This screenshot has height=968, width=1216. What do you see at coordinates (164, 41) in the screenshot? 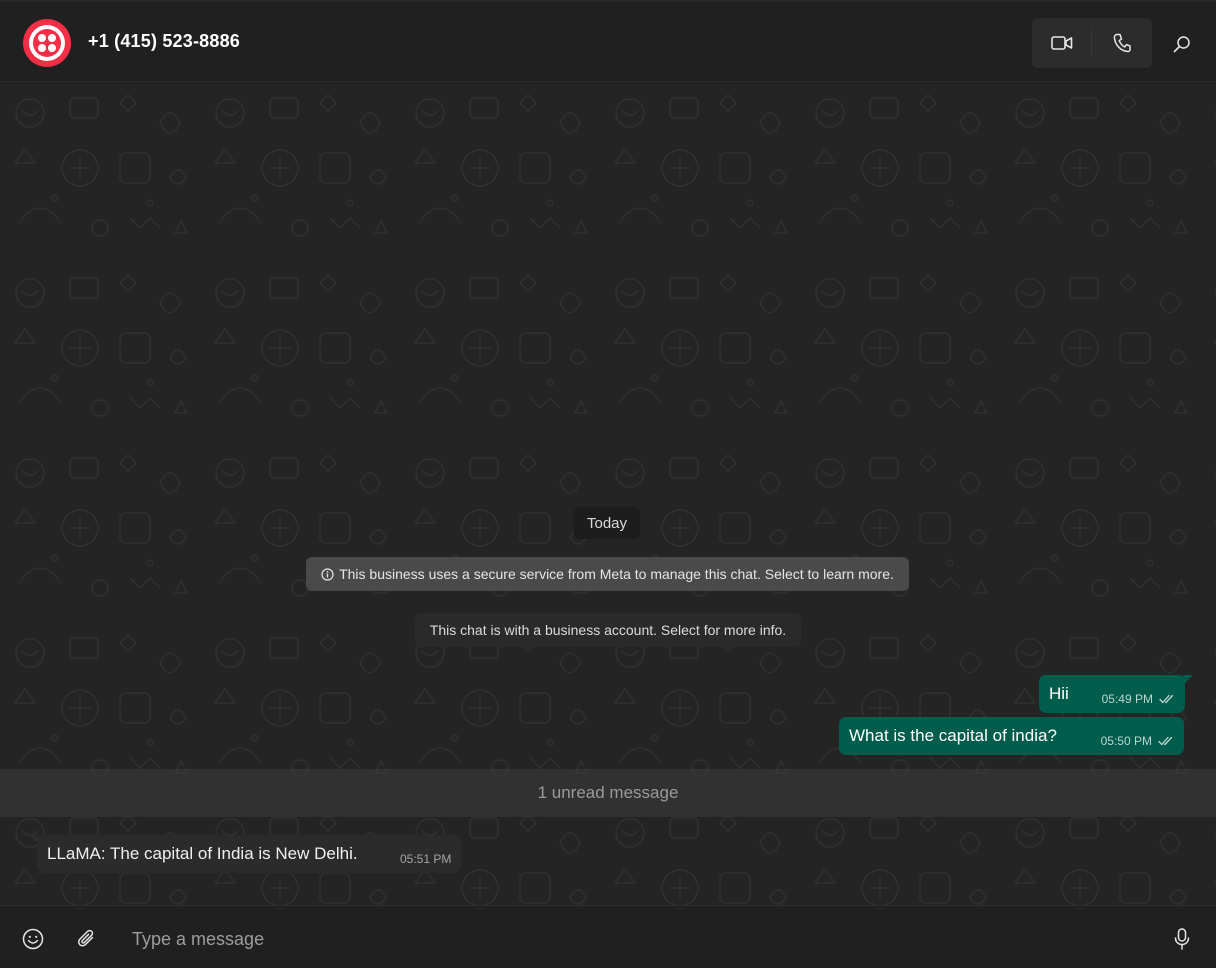
I see `contact-title: +1 (415) 523-8886` at bounding box center [164, 41].